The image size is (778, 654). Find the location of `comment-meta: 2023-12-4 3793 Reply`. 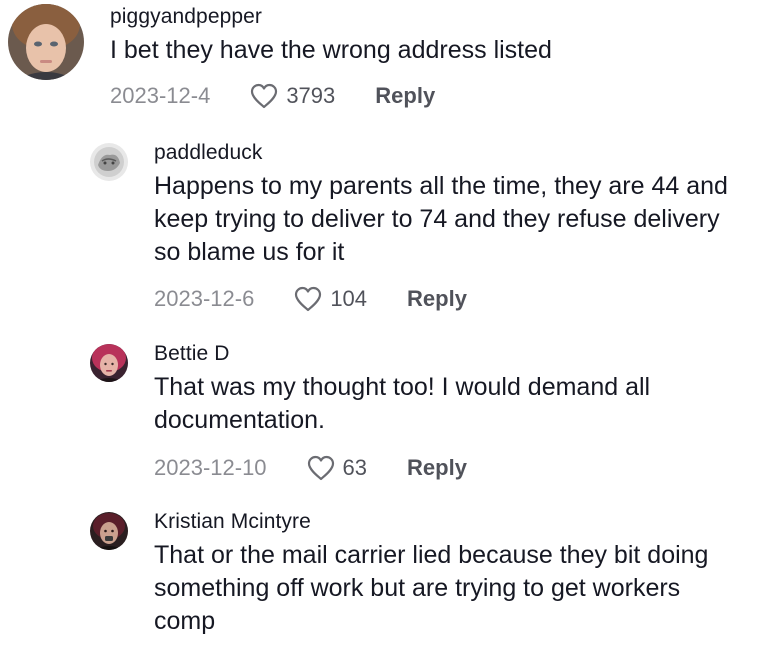

comment-meta: 2023-12-4 3793 Reply is located at coordinates (331, 96).